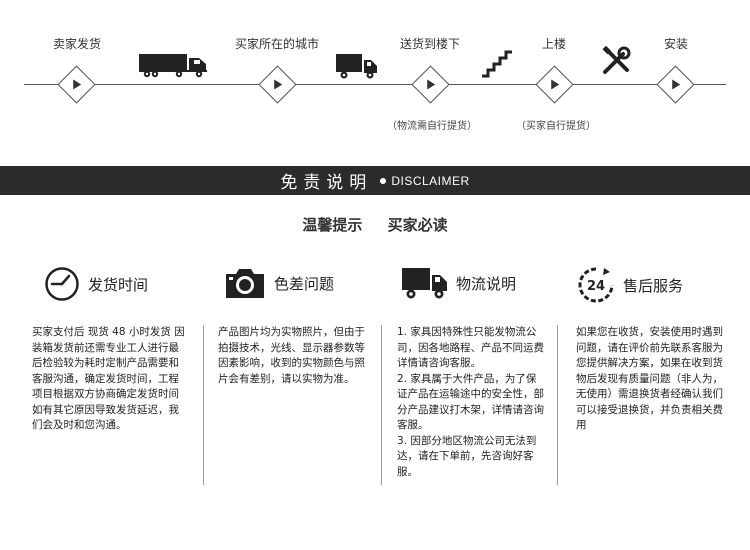 Image resolution: width=750 pixels, height=550 pixels. What do you see at coordinates (467, 456) in the screenshot?
I see `logistics-item-3: 3. 因部分地区物流公司无法到达，请在下单前，先咨询好客服。` at bounding box center [467, 456].